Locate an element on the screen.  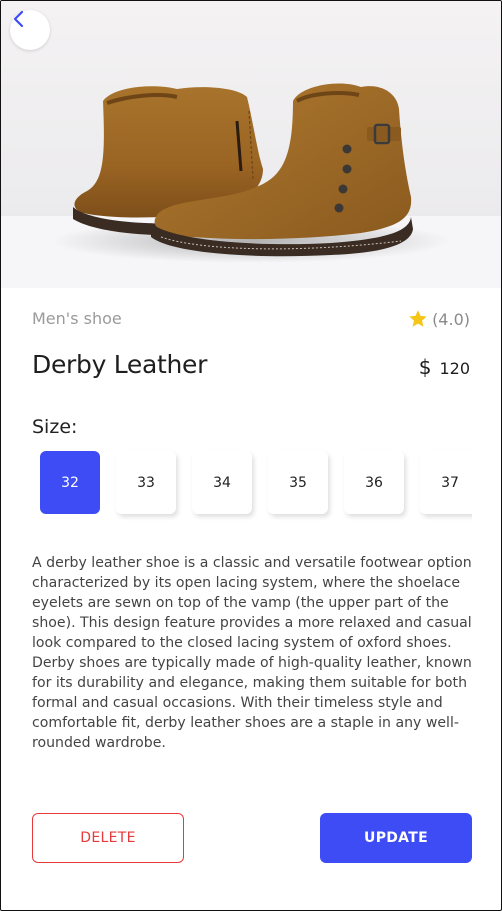
size-selector: 32 33 34 35 36 37 is located at coordinates (252, 484).